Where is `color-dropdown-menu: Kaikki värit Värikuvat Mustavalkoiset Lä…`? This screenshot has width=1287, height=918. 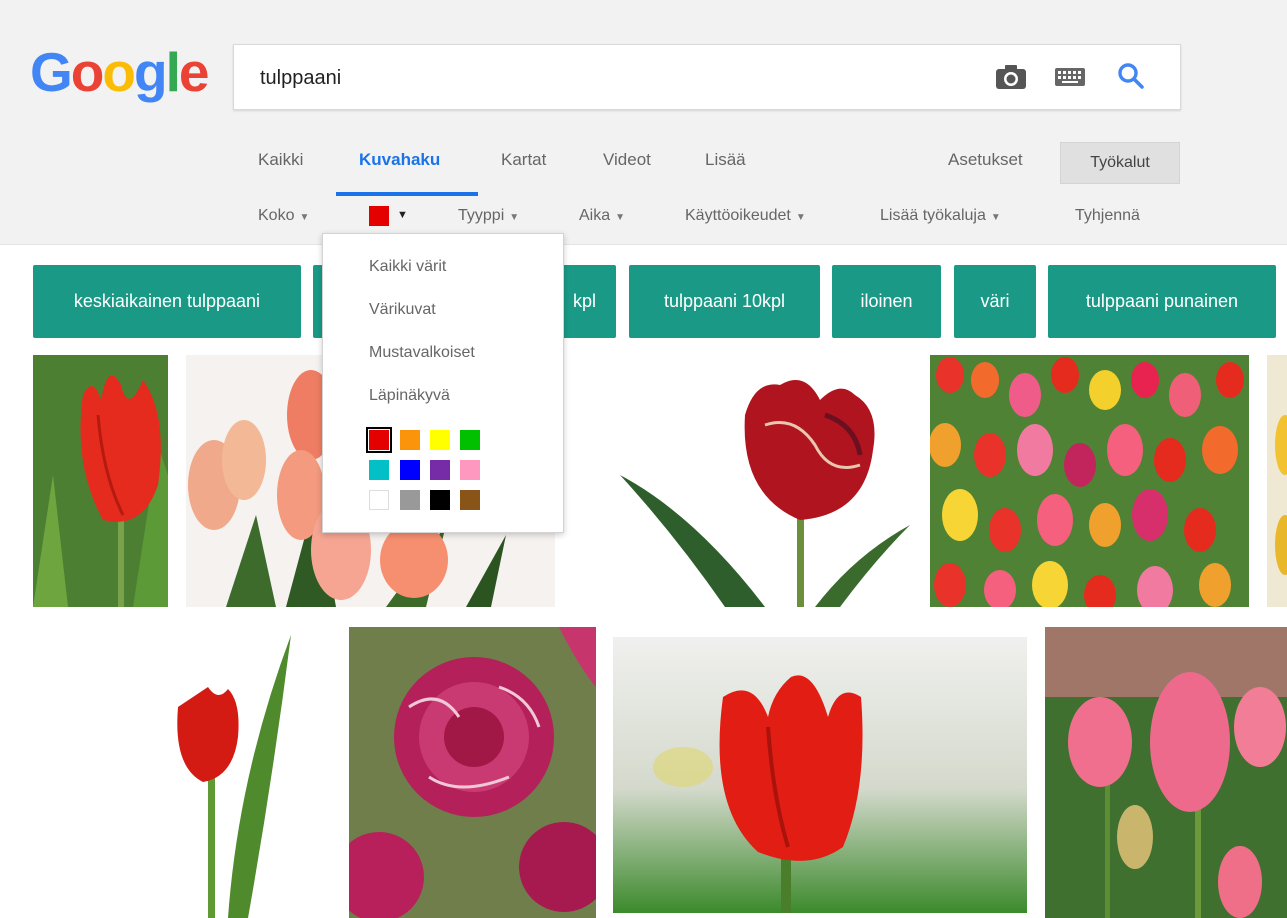
color-dropdown-menu: Kaikki värit Värikuvat Mustavalkoiset Lä… is located at coordinates (443, 383).